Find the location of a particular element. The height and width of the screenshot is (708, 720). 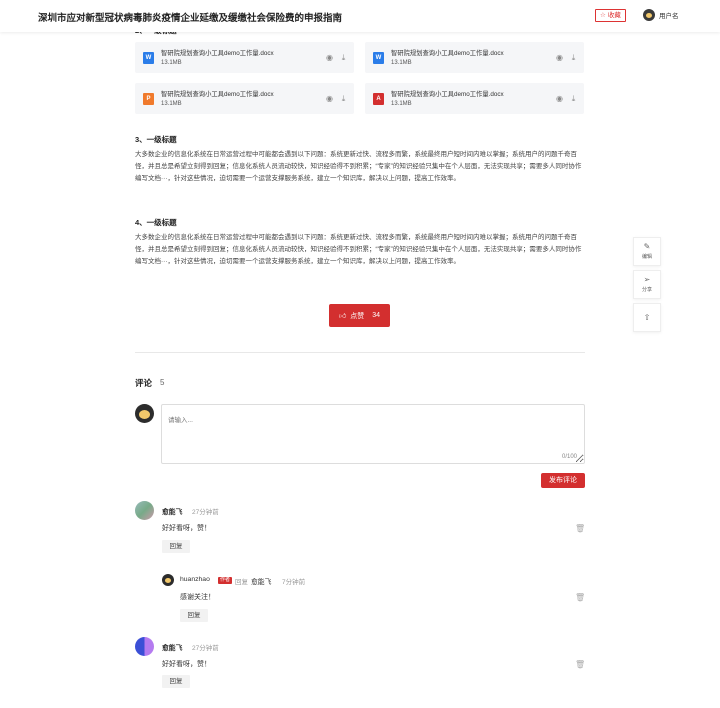

user-menu: 用户名 is located at coordinates (661, 15).